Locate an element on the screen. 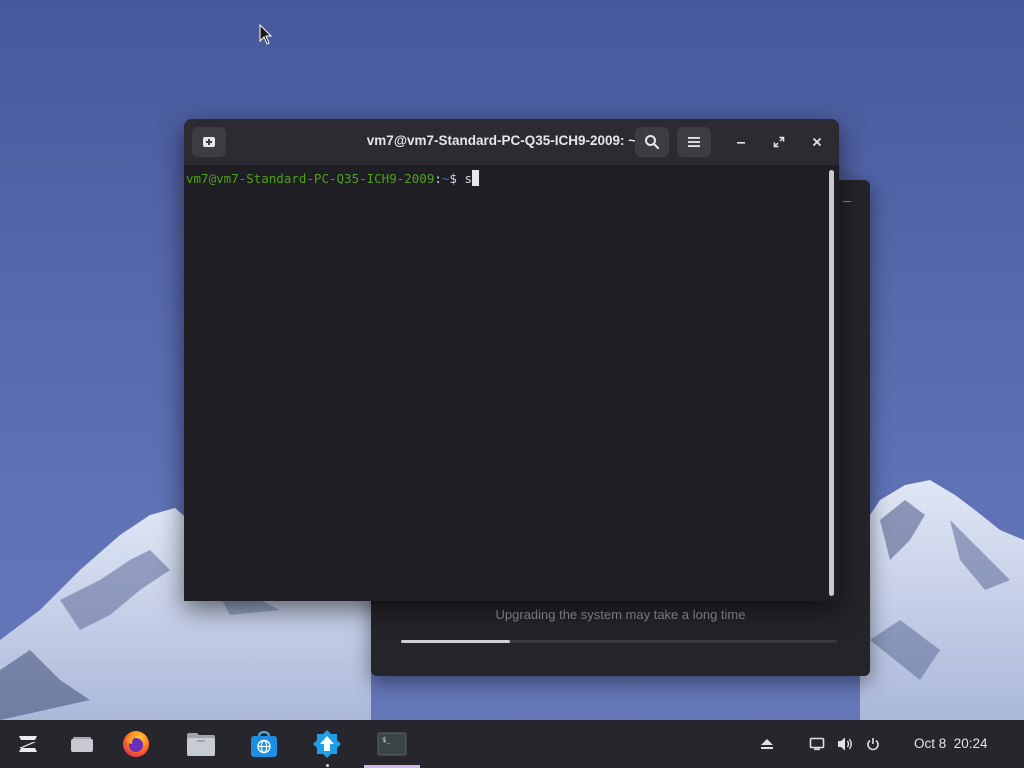 Image resolution: width=1024 pixels, height=768 pixels. clock-date: Oct 8 is located at coordinates (930, 743).